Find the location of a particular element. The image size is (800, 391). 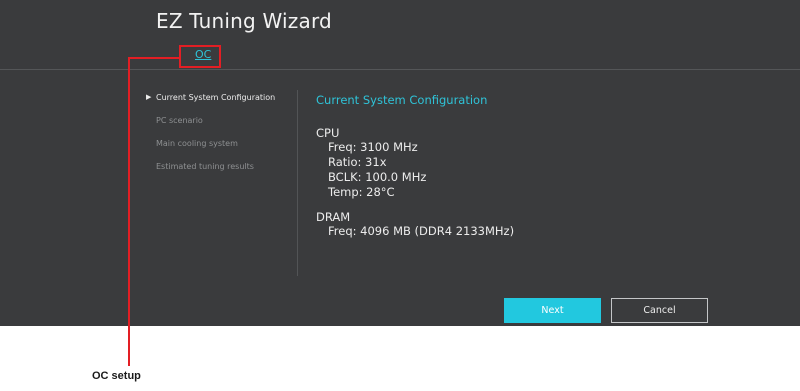

triangle-right-icon: ▶ is located at coordinates (149, 97).